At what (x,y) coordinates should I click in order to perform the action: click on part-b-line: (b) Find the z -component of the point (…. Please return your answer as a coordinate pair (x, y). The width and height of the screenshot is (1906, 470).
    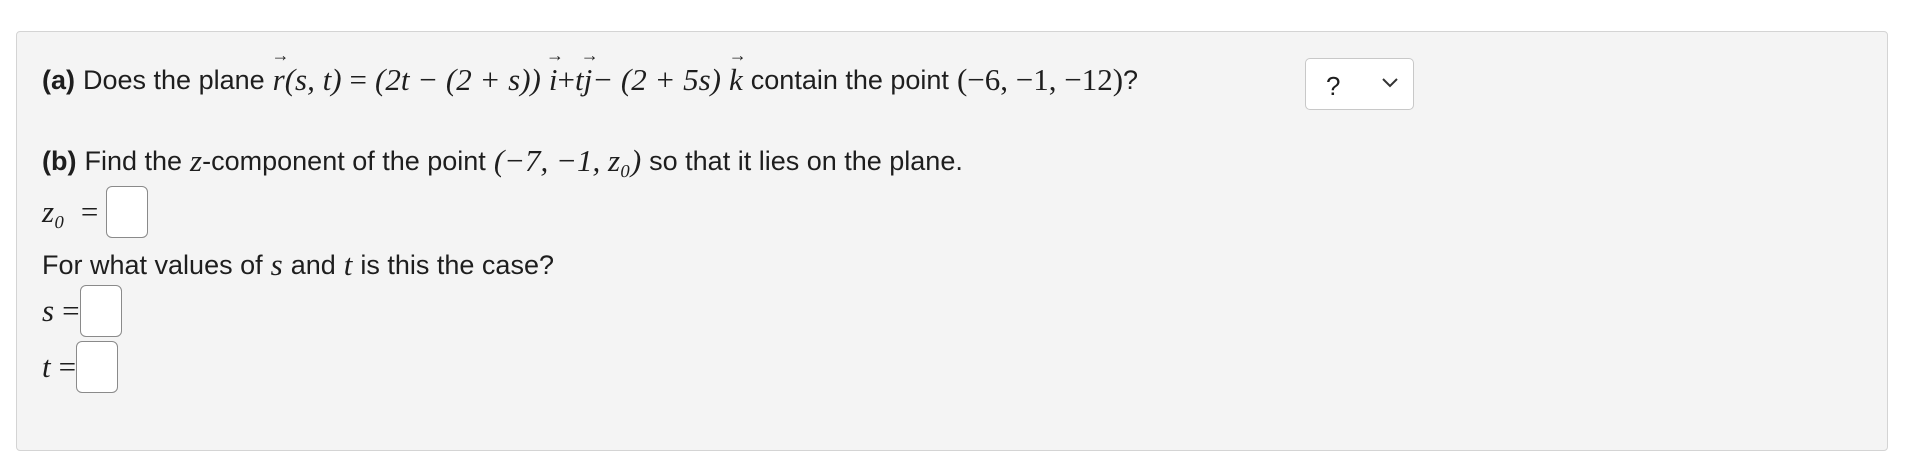
    Looking at the image, I should click on (502, 161).